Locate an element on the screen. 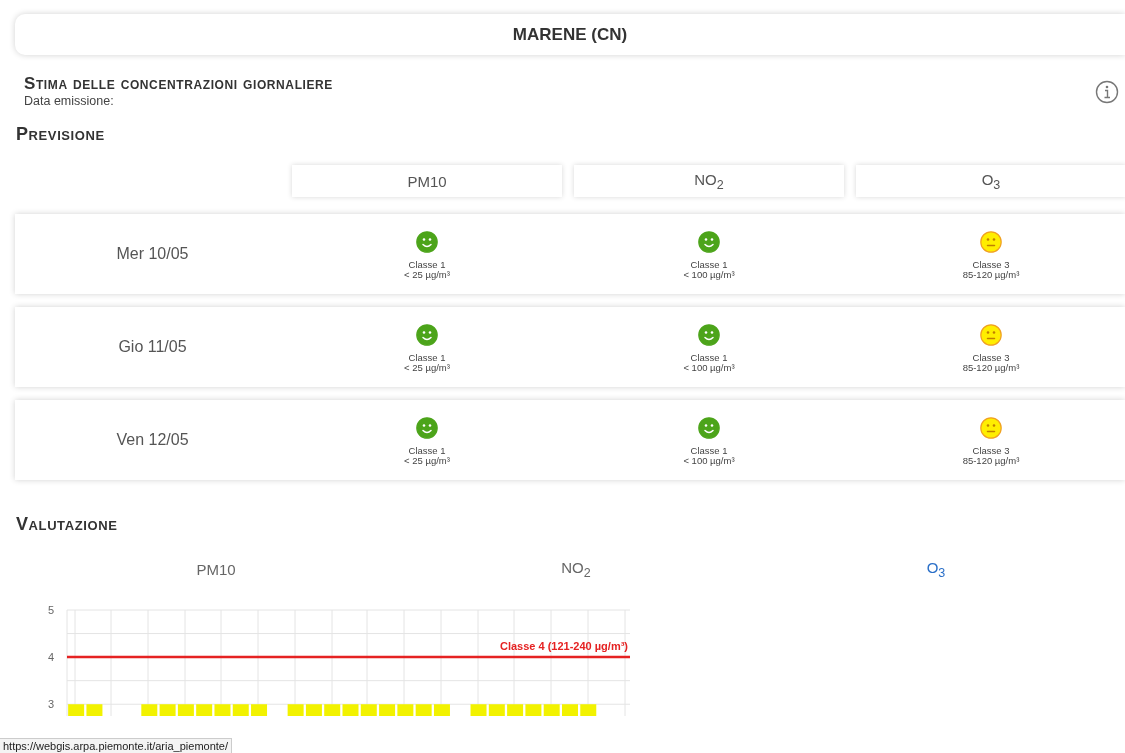 This screenshot has width=1125, height=753. status-url: https://webgis.arpa.piemonte.it/aria_piemonte/ is located at coordinates (116, 745).